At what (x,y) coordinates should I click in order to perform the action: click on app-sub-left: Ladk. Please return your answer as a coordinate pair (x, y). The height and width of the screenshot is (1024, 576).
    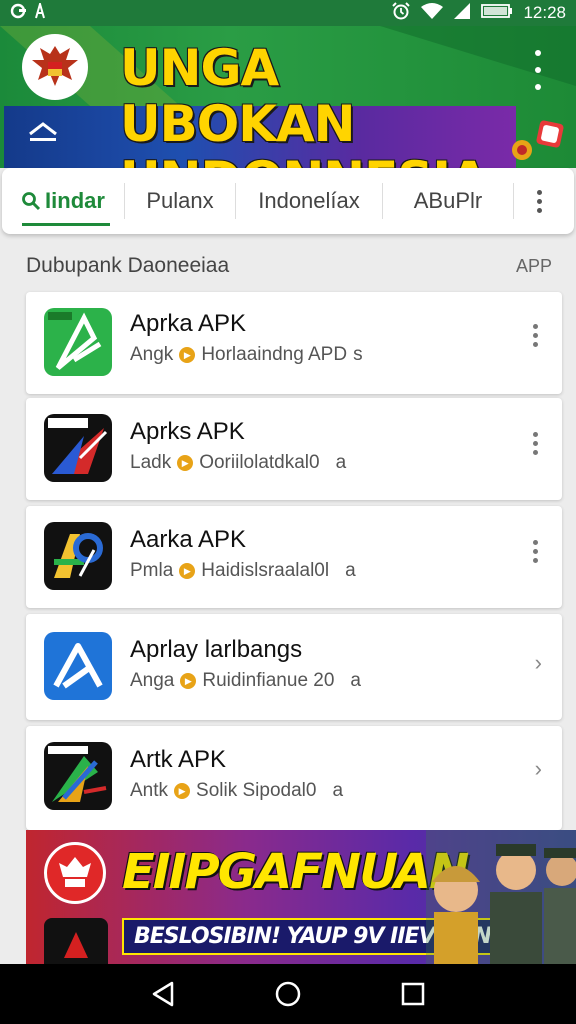
    Looking at the image, I should click on (151, 462).